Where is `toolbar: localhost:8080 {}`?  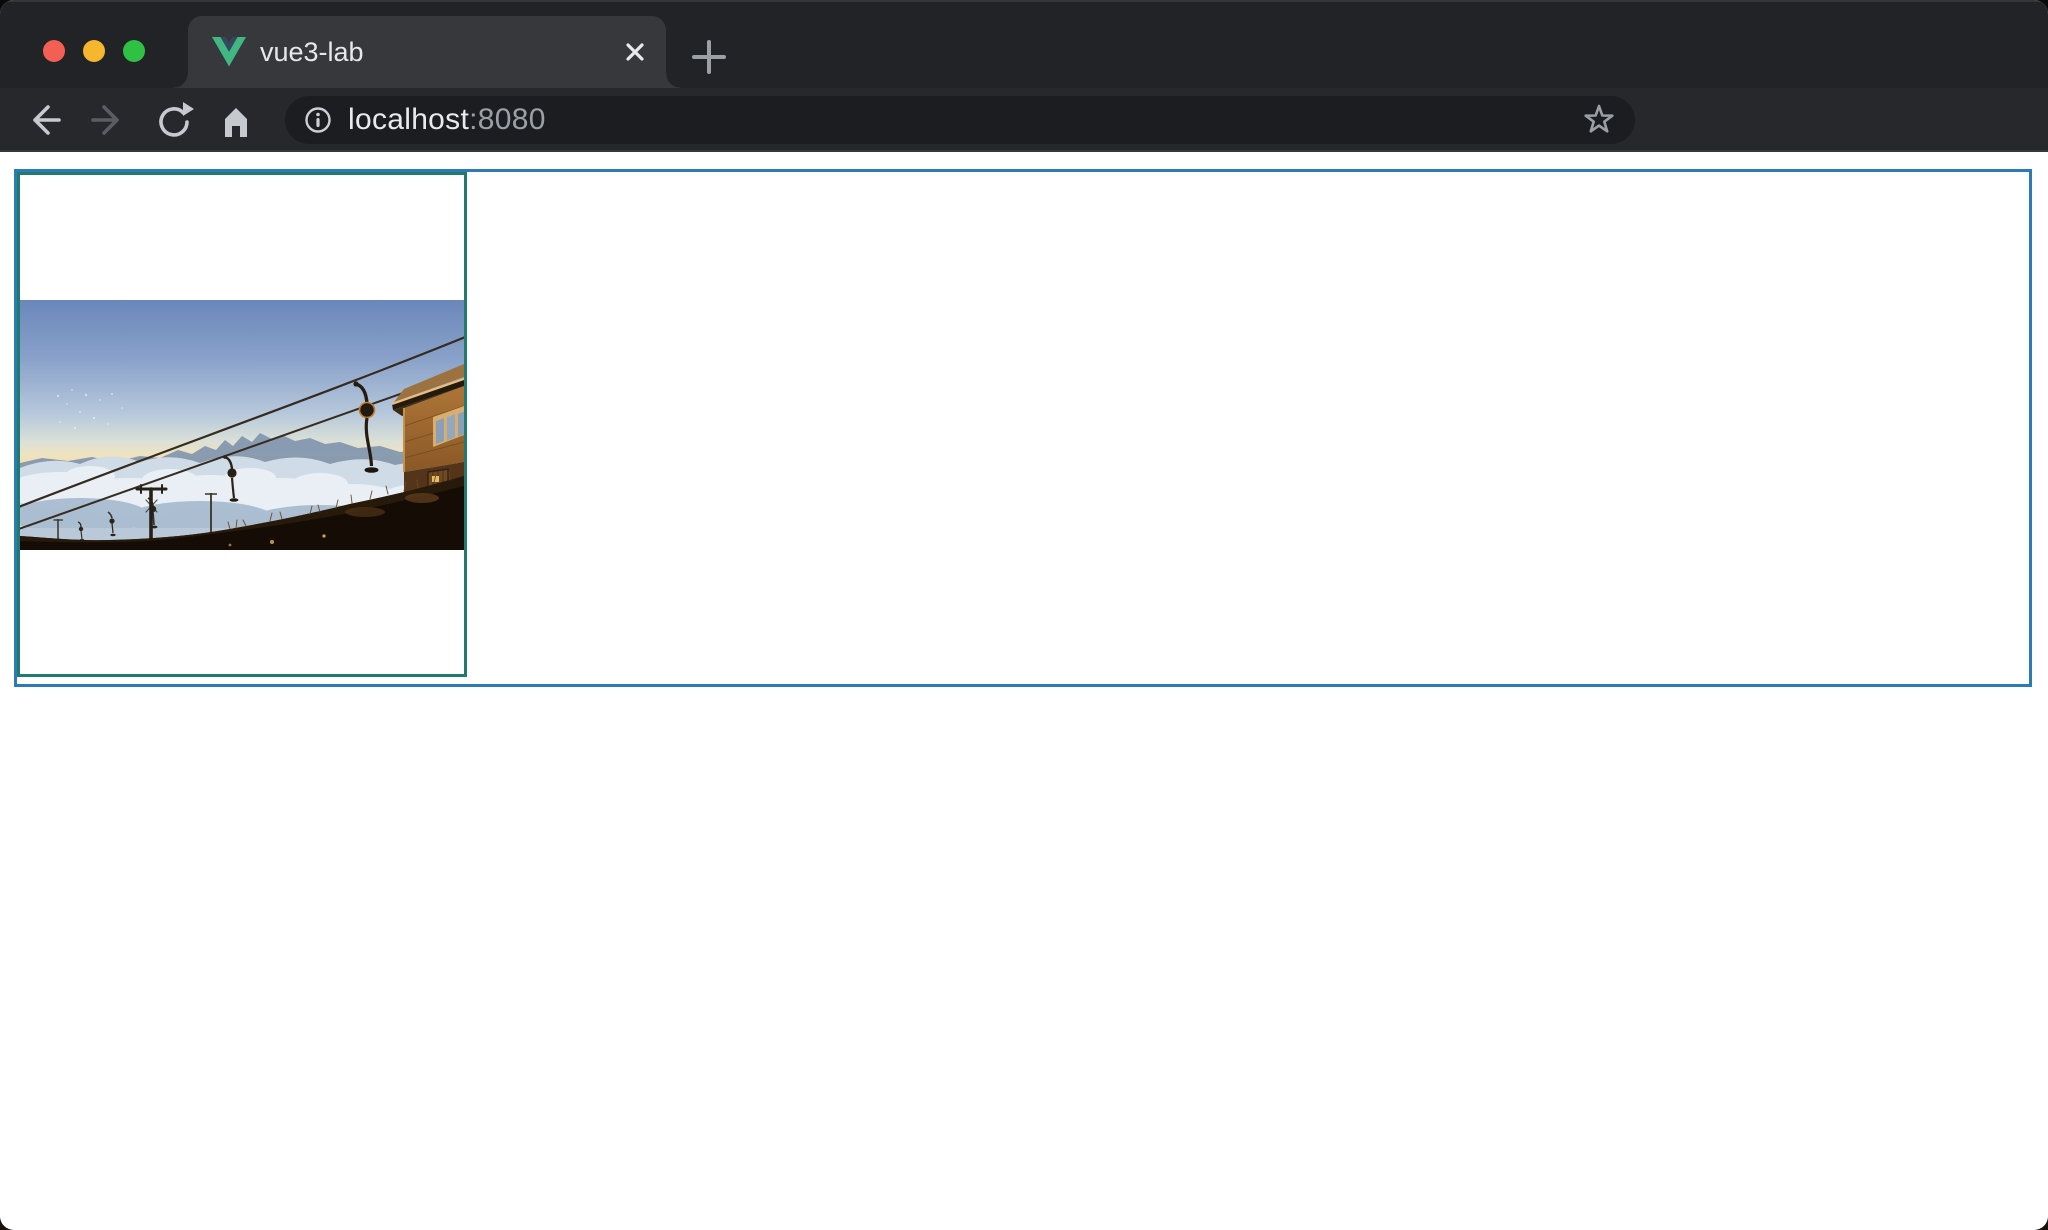
toolbar: localhost:8080 {} is located at coordinates (1024, 160).